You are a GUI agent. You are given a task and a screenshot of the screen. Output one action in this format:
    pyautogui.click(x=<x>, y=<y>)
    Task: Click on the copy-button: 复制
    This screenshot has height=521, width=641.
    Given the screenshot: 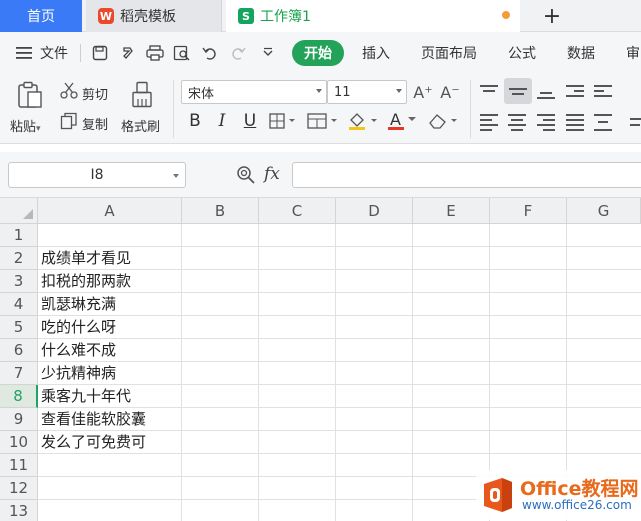 What is the action you would take?
    pyautogui.click(x=95, y=123)
    